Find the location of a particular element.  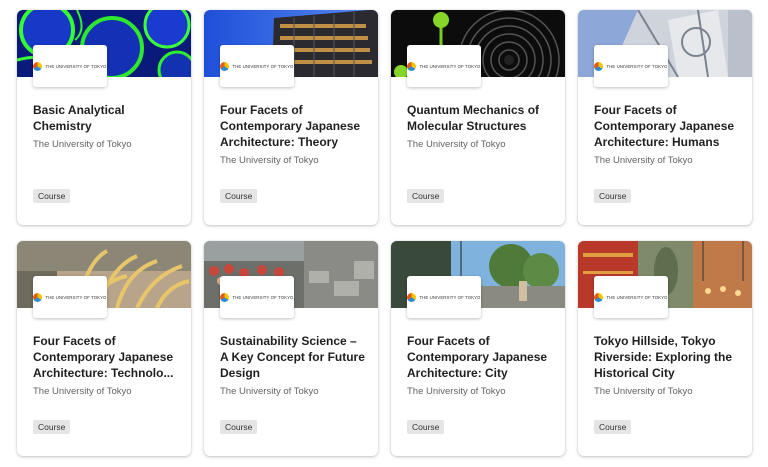

course-title: Basic Analytical Chemistry is located at coordinates (106, 118).